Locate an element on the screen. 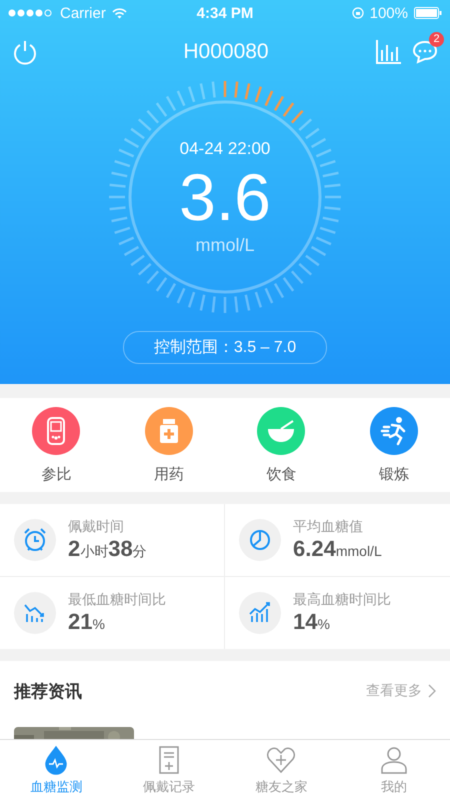 The height and width of the screenshot is (800, 450). stat-label: 最高血糖时间比 is located at coordinates (342, 600).